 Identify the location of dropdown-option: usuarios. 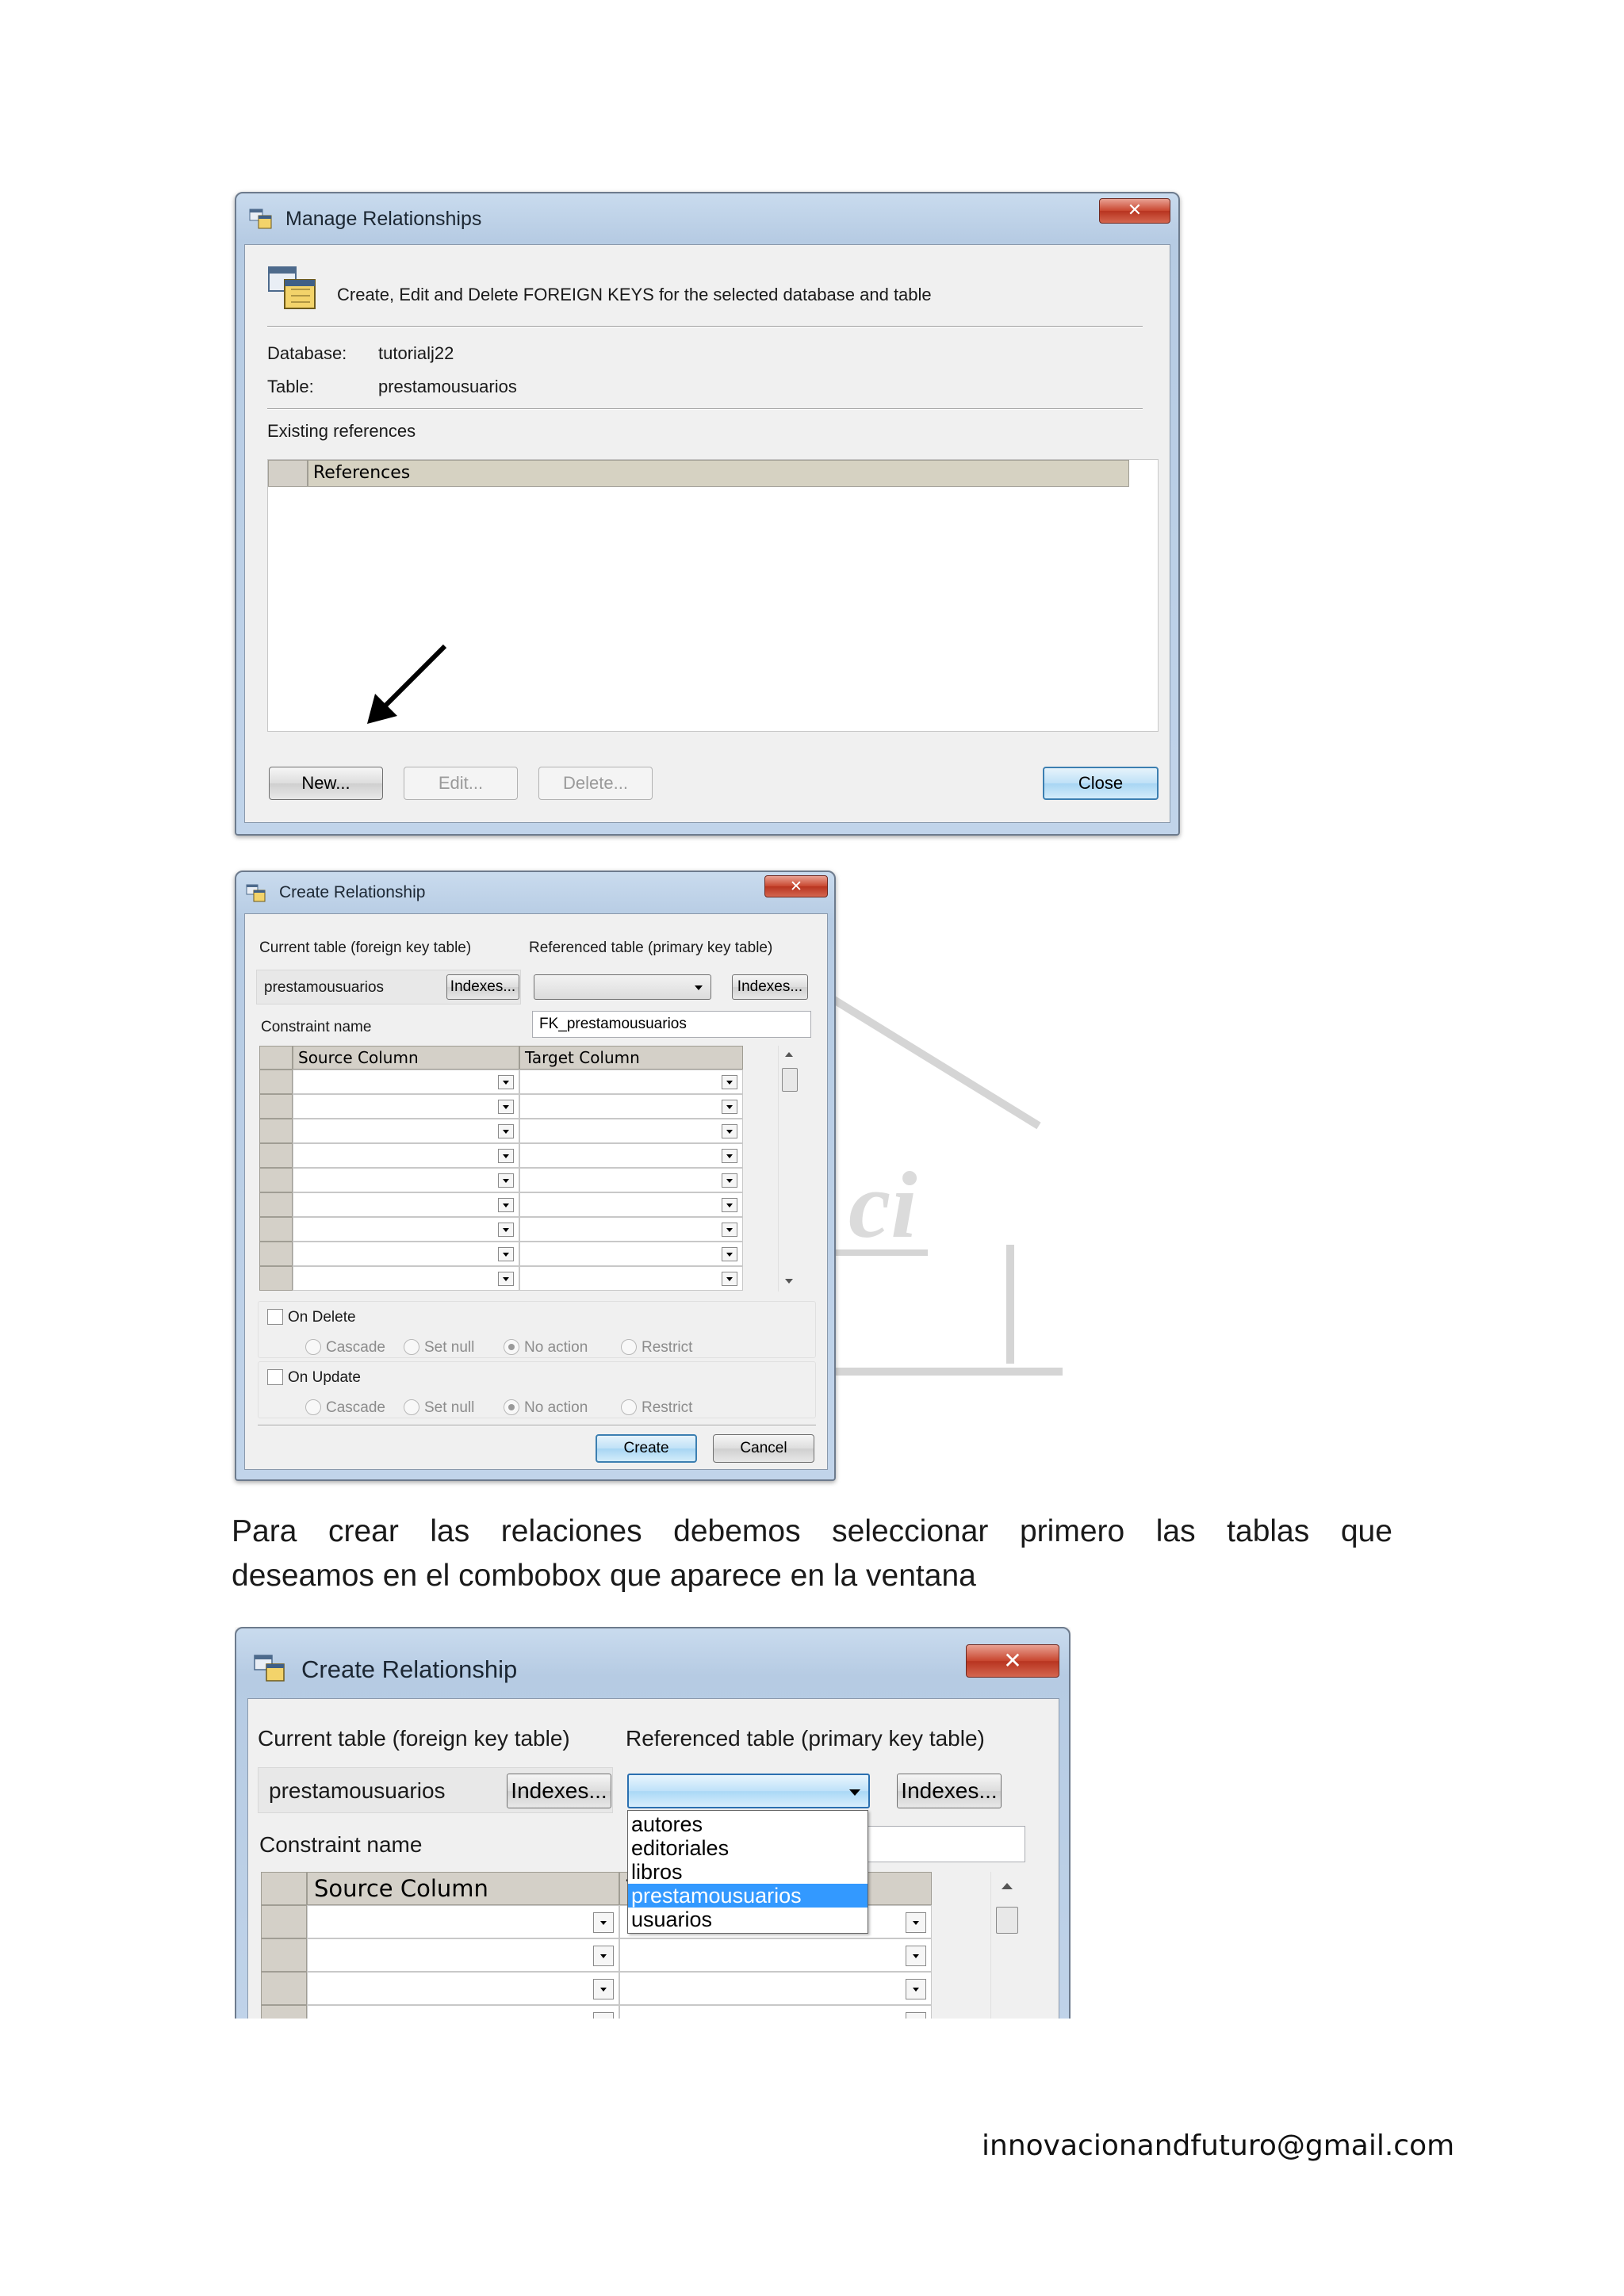
(748, 1919).